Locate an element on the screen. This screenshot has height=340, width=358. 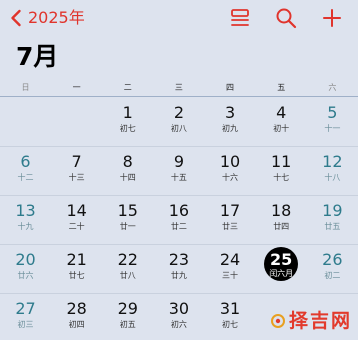
day-cell: 5 十一 is located at coordinates (332, 121).